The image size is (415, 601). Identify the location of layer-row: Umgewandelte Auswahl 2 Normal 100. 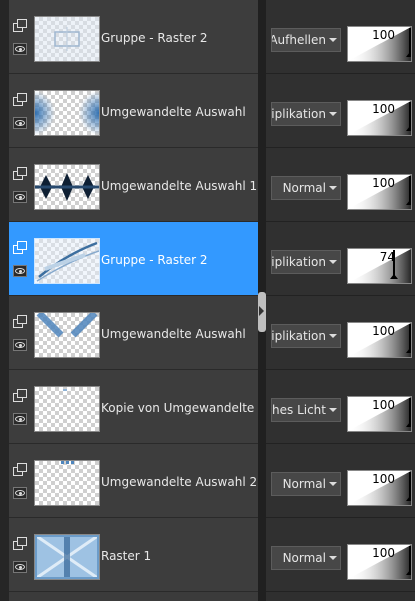
(207, 481).